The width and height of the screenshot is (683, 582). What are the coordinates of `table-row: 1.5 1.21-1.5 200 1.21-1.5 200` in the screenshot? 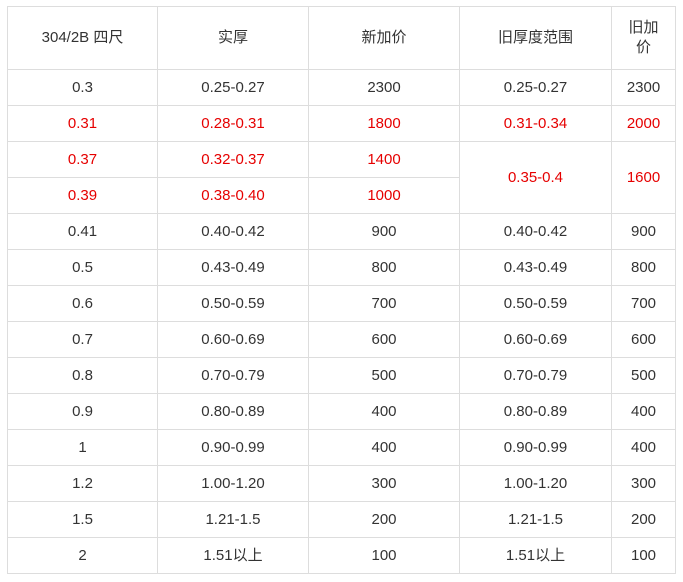 It's located at (341, 519).